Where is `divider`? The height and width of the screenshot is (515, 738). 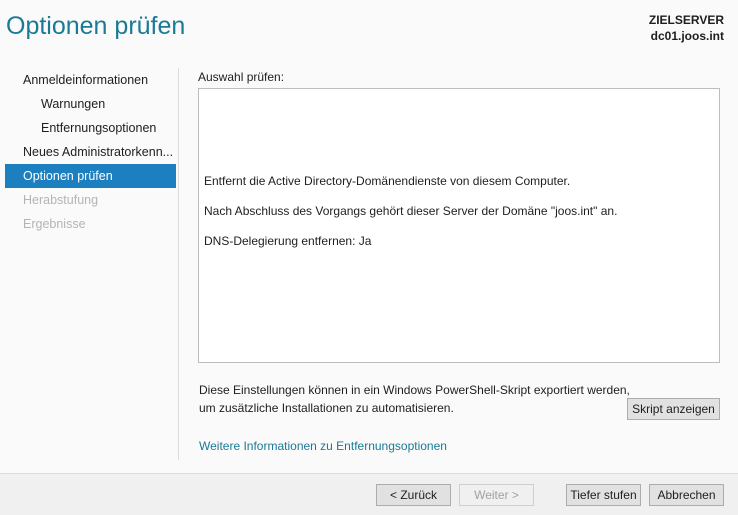
divider is located at coordinates (178, 264).